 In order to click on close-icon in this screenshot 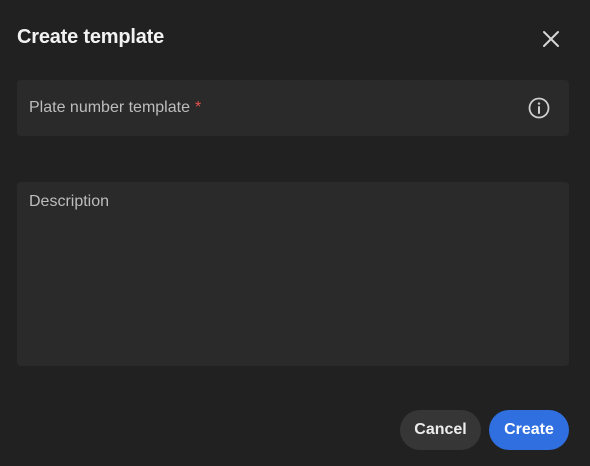, I will do `click(551, 39)`.